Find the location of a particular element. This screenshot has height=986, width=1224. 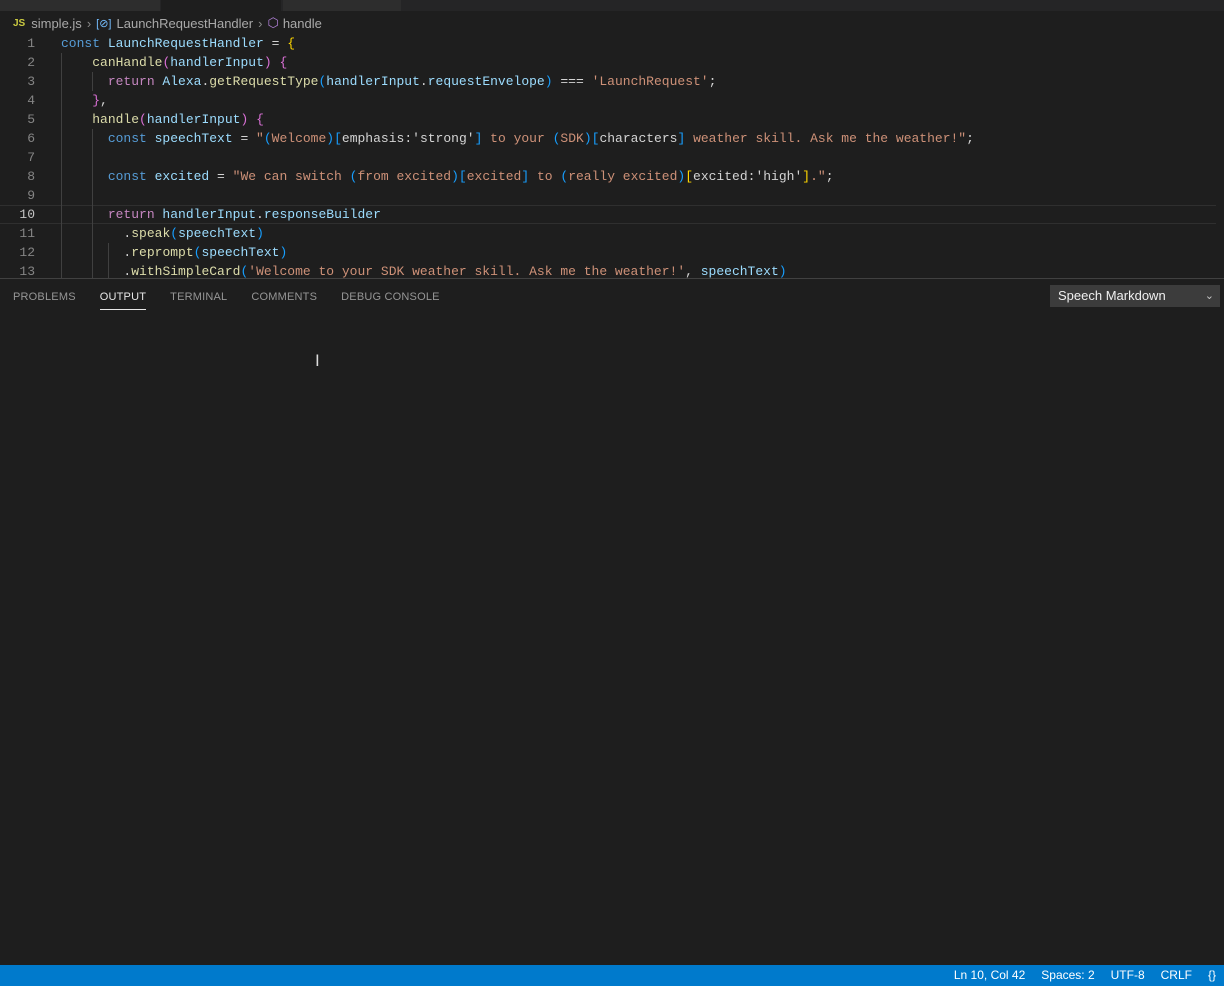

code-token: 'strong' is located at coordinates (443, 138).